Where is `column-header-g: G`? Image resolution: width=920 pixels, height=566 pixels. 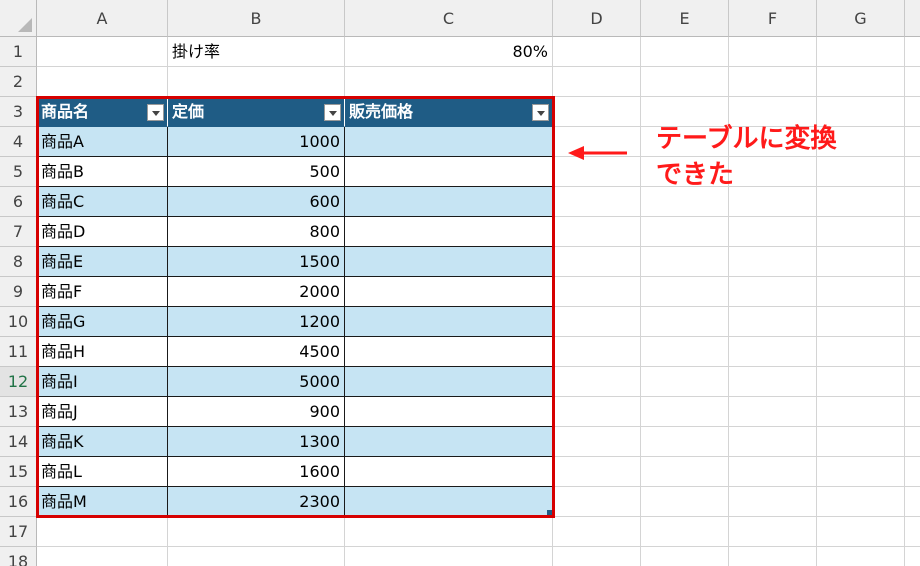
column-header-g: G is located at coordinates (861, 18).